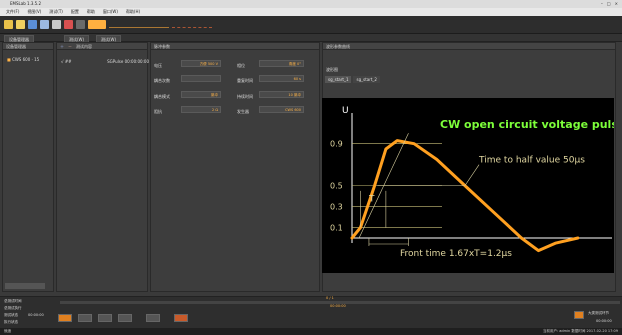 The image size is (622, 335). I want to click on y-axis-label: U, so click(345, 111).